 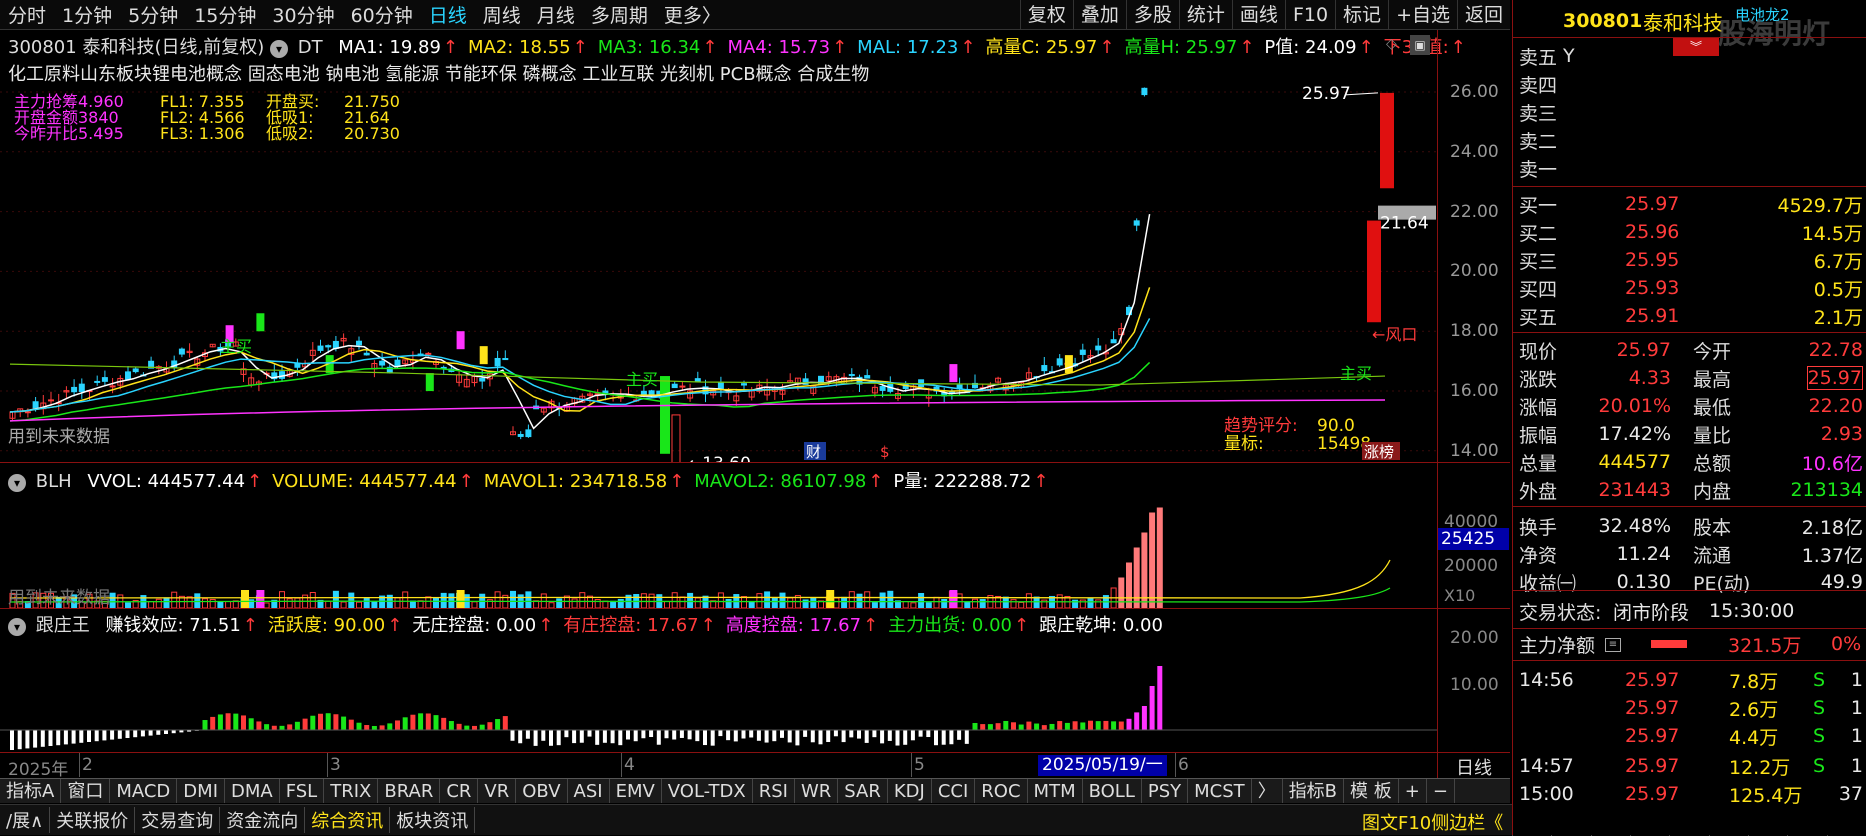 What do you see at coordinates (692, 14) in the screenshot?
I see `period-tab-10: 更多〉` at bounding box center [692, 14].